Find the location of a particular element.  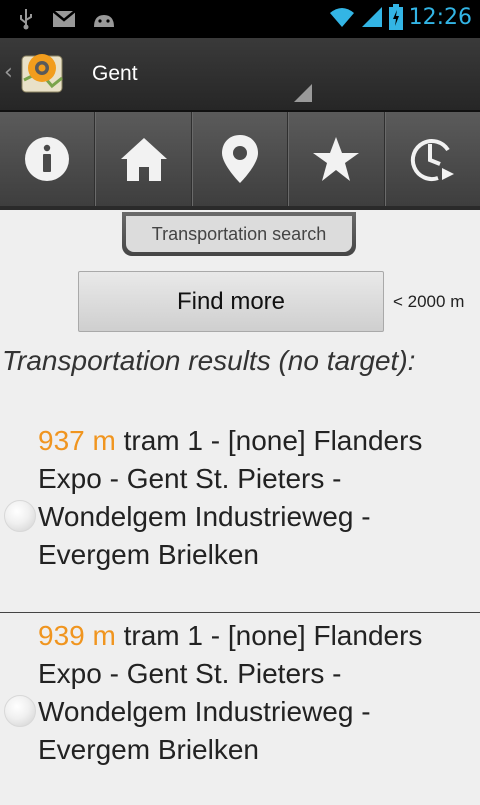

action-bar: ‹ Gent is located at coordinates (240, 75).